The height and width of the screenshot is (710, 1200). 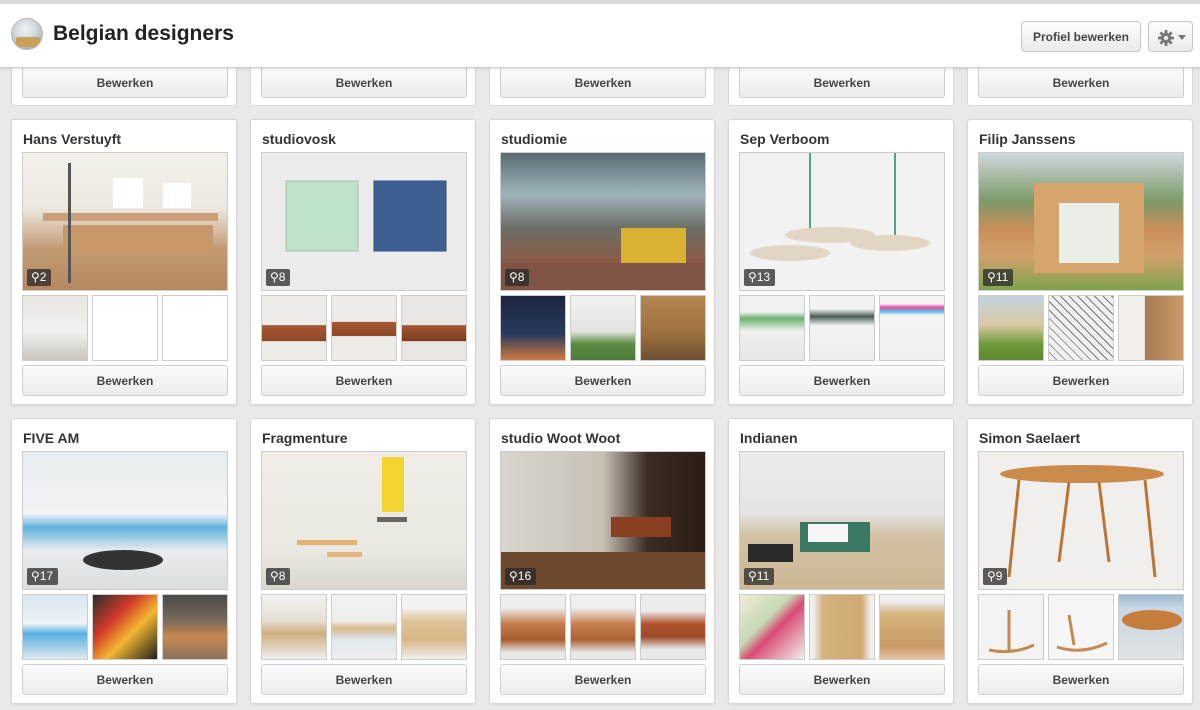 I want to click on settings-button, so click(x=1170, y=36).